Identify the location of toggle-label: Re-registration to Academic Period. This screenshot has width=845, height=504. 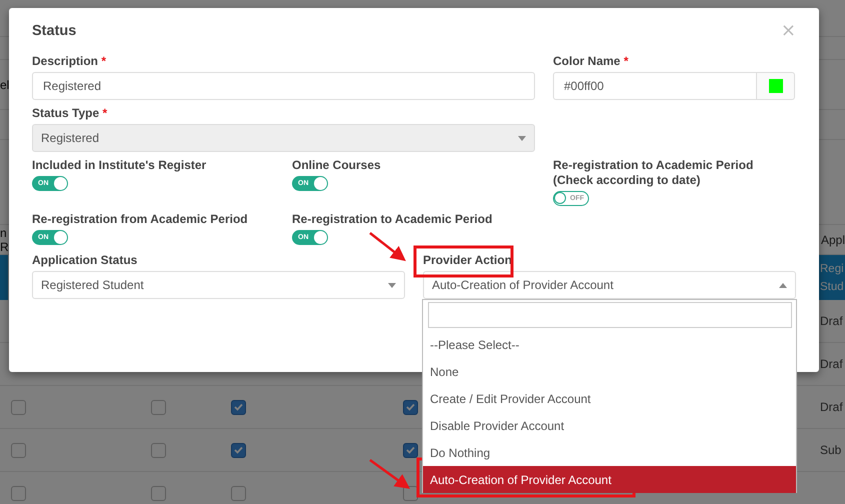
(392, 219).